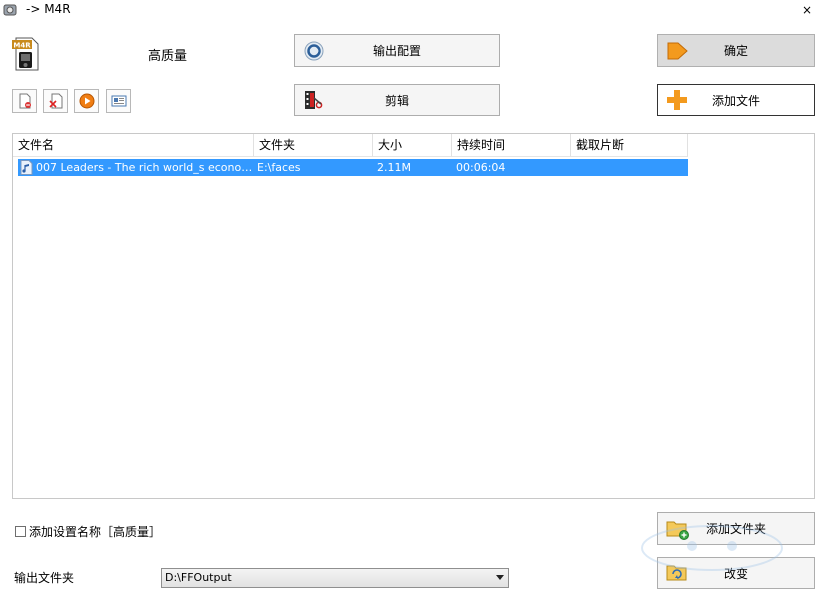 This screenshot has width=822, height=595. I want to click on change-label: 改变, so click(735, 573).